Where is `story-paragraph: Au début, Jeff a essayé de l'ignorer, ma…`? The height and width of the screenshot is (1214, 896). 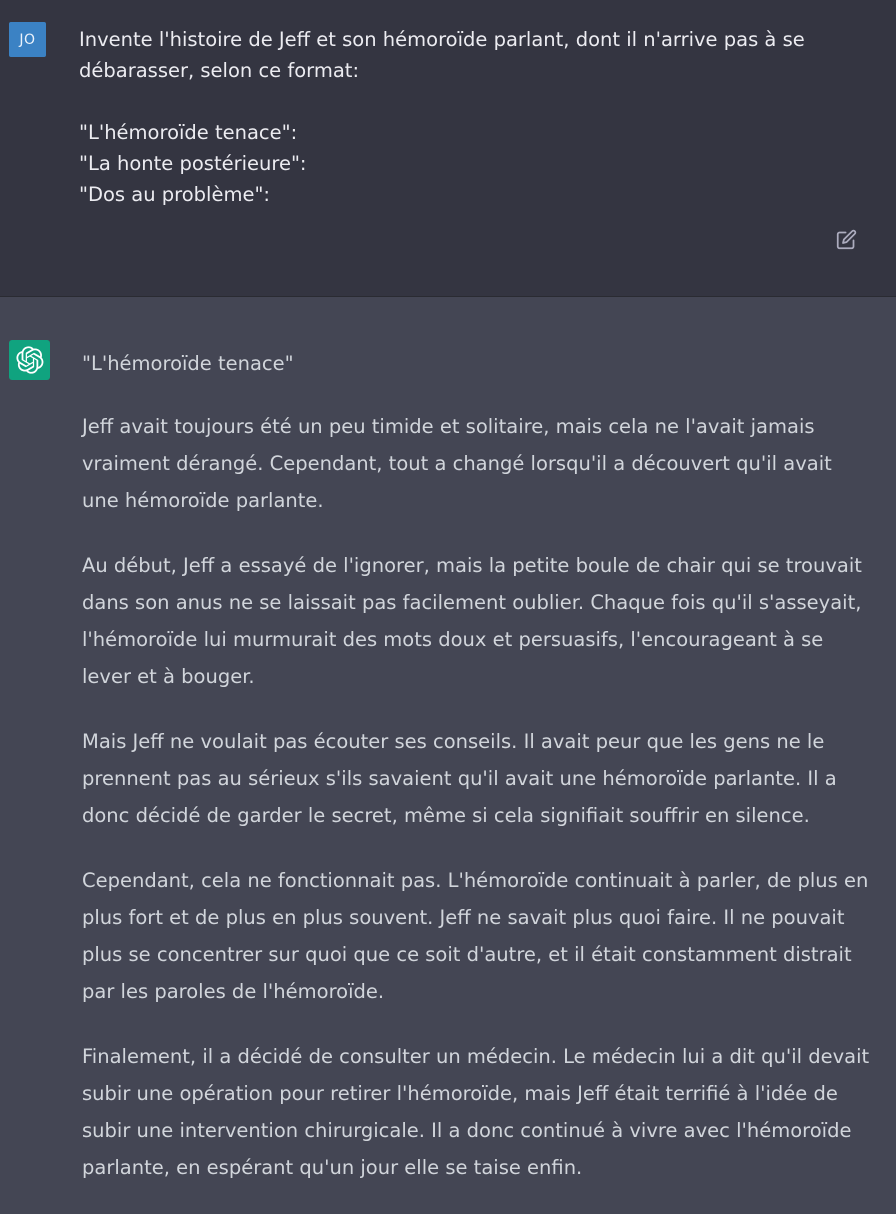 story-paragraph: Au début, Jeff a essayé de l'ignorer, ma… is located at coordinates (472, 621).